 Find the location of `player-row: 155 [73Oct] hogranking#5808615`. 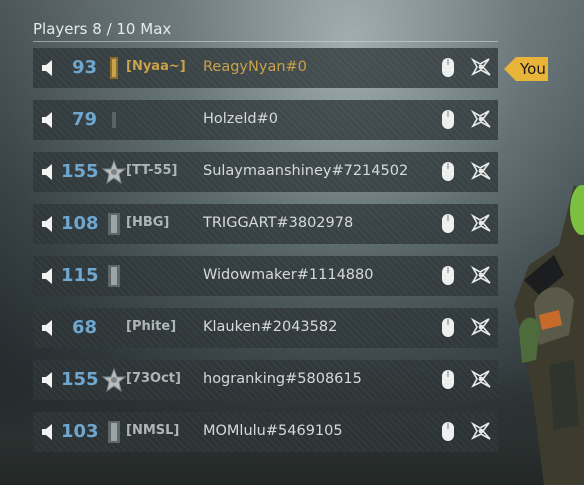

player-row: 155 [73Oct] hogranking#5808615 is located at coordinates (265, 380).